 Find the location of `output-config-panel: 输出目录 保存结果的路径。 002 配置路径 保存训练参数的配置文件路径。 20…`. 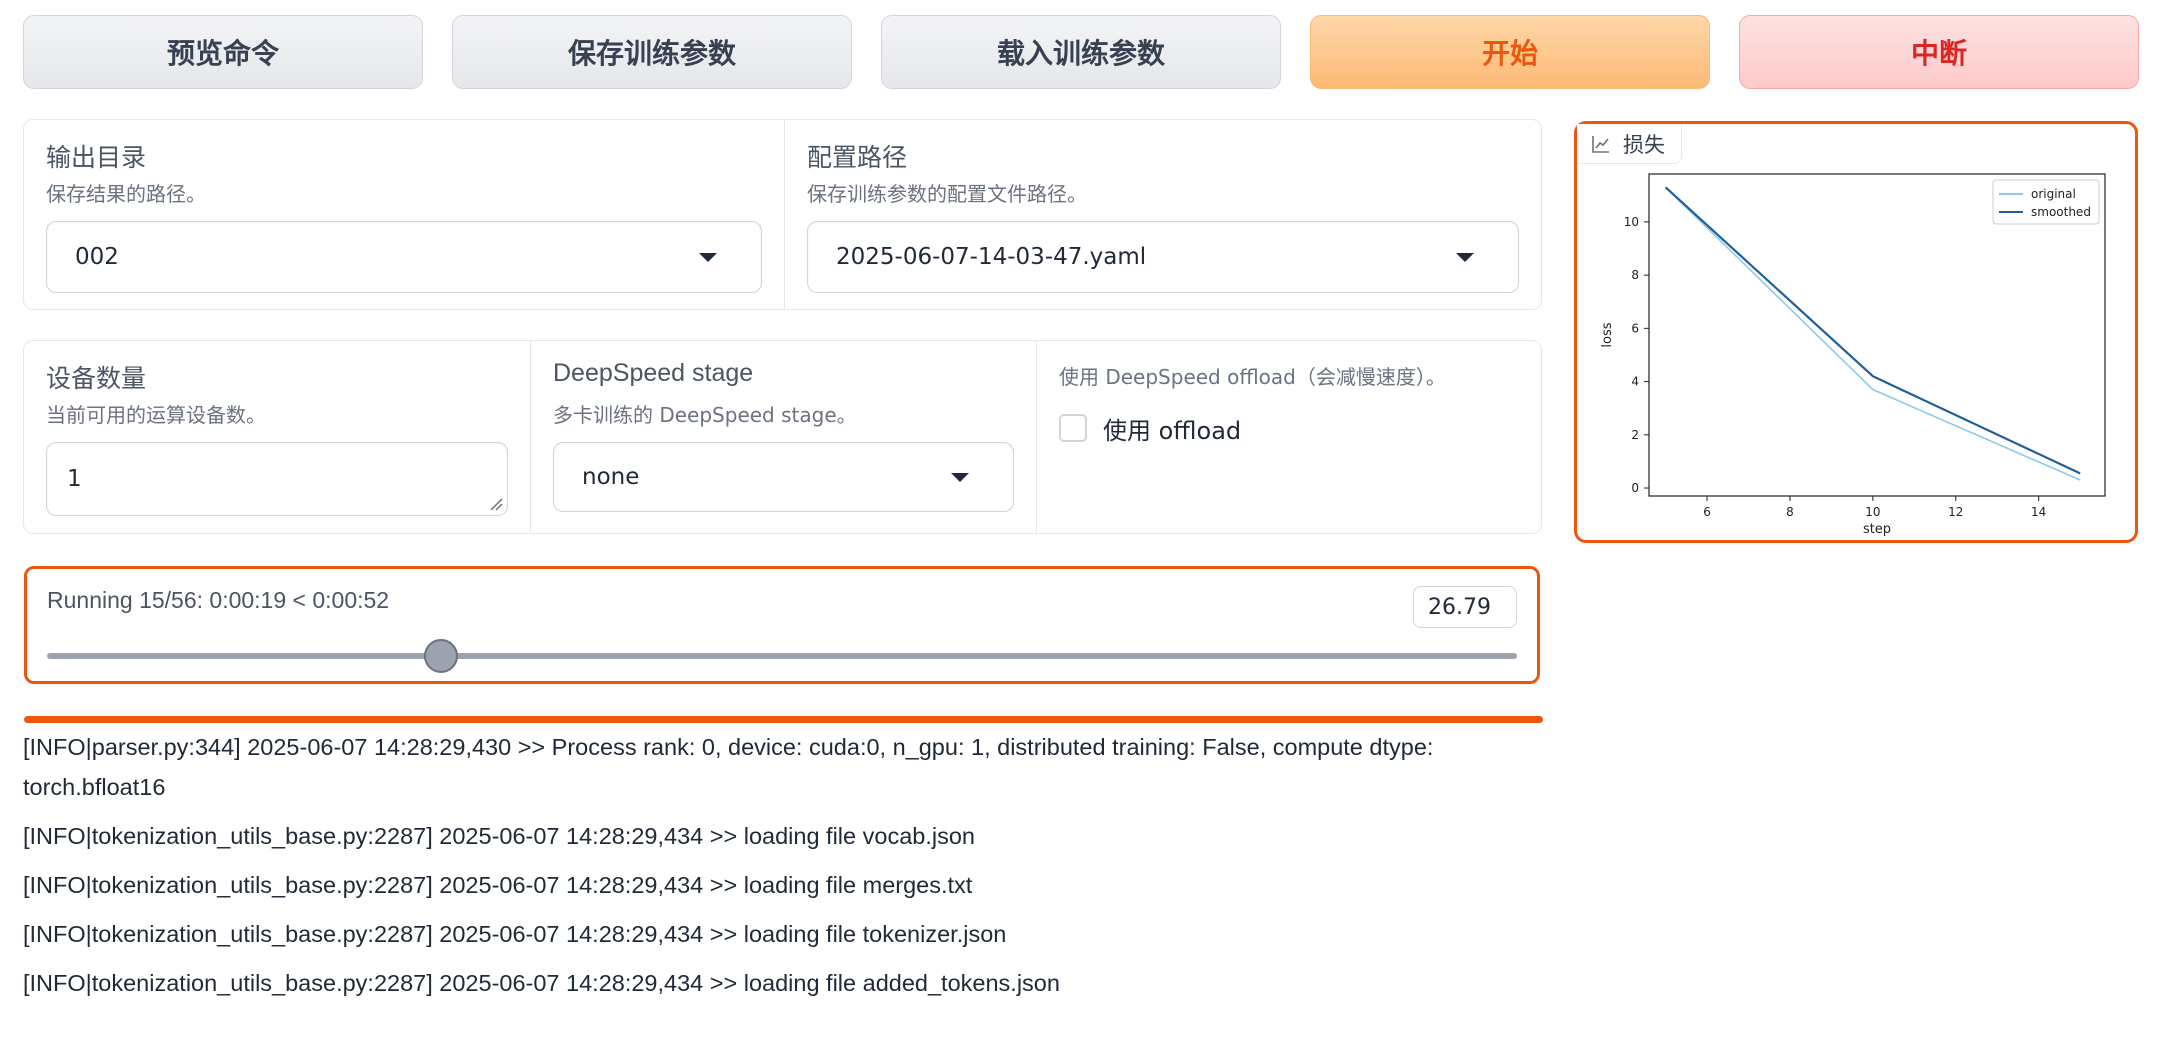

output-config-panel: 输出目录 保存结果的路径。 002 配置路径 保存训练参数的配置文件路径。 20… is located at coordinates (782, 214).